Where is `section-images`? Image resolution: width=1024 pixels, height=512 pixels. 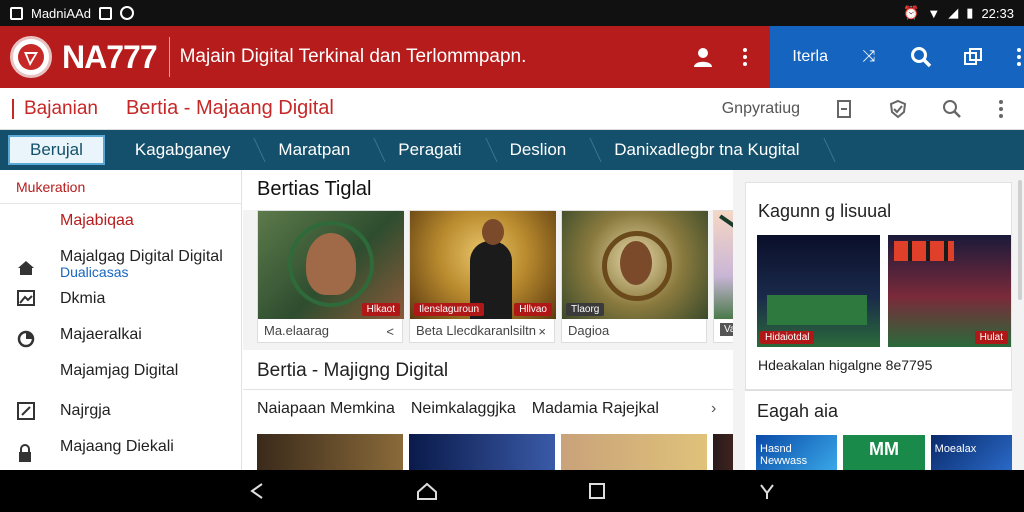
section-images is located at coordinates (519, 452).